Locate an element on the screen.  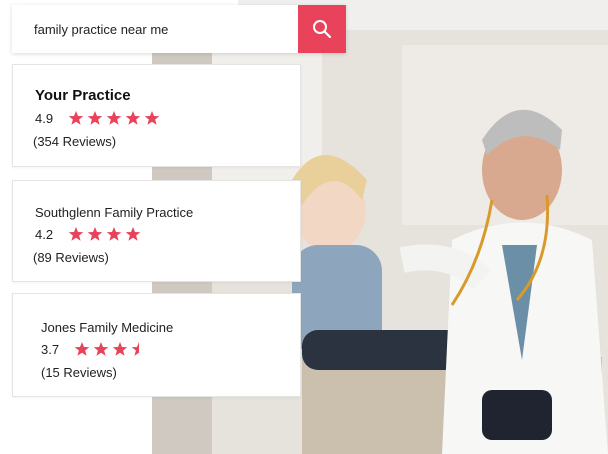
practice-name: Jones Family Medicine is located at coordinates (107, 327).